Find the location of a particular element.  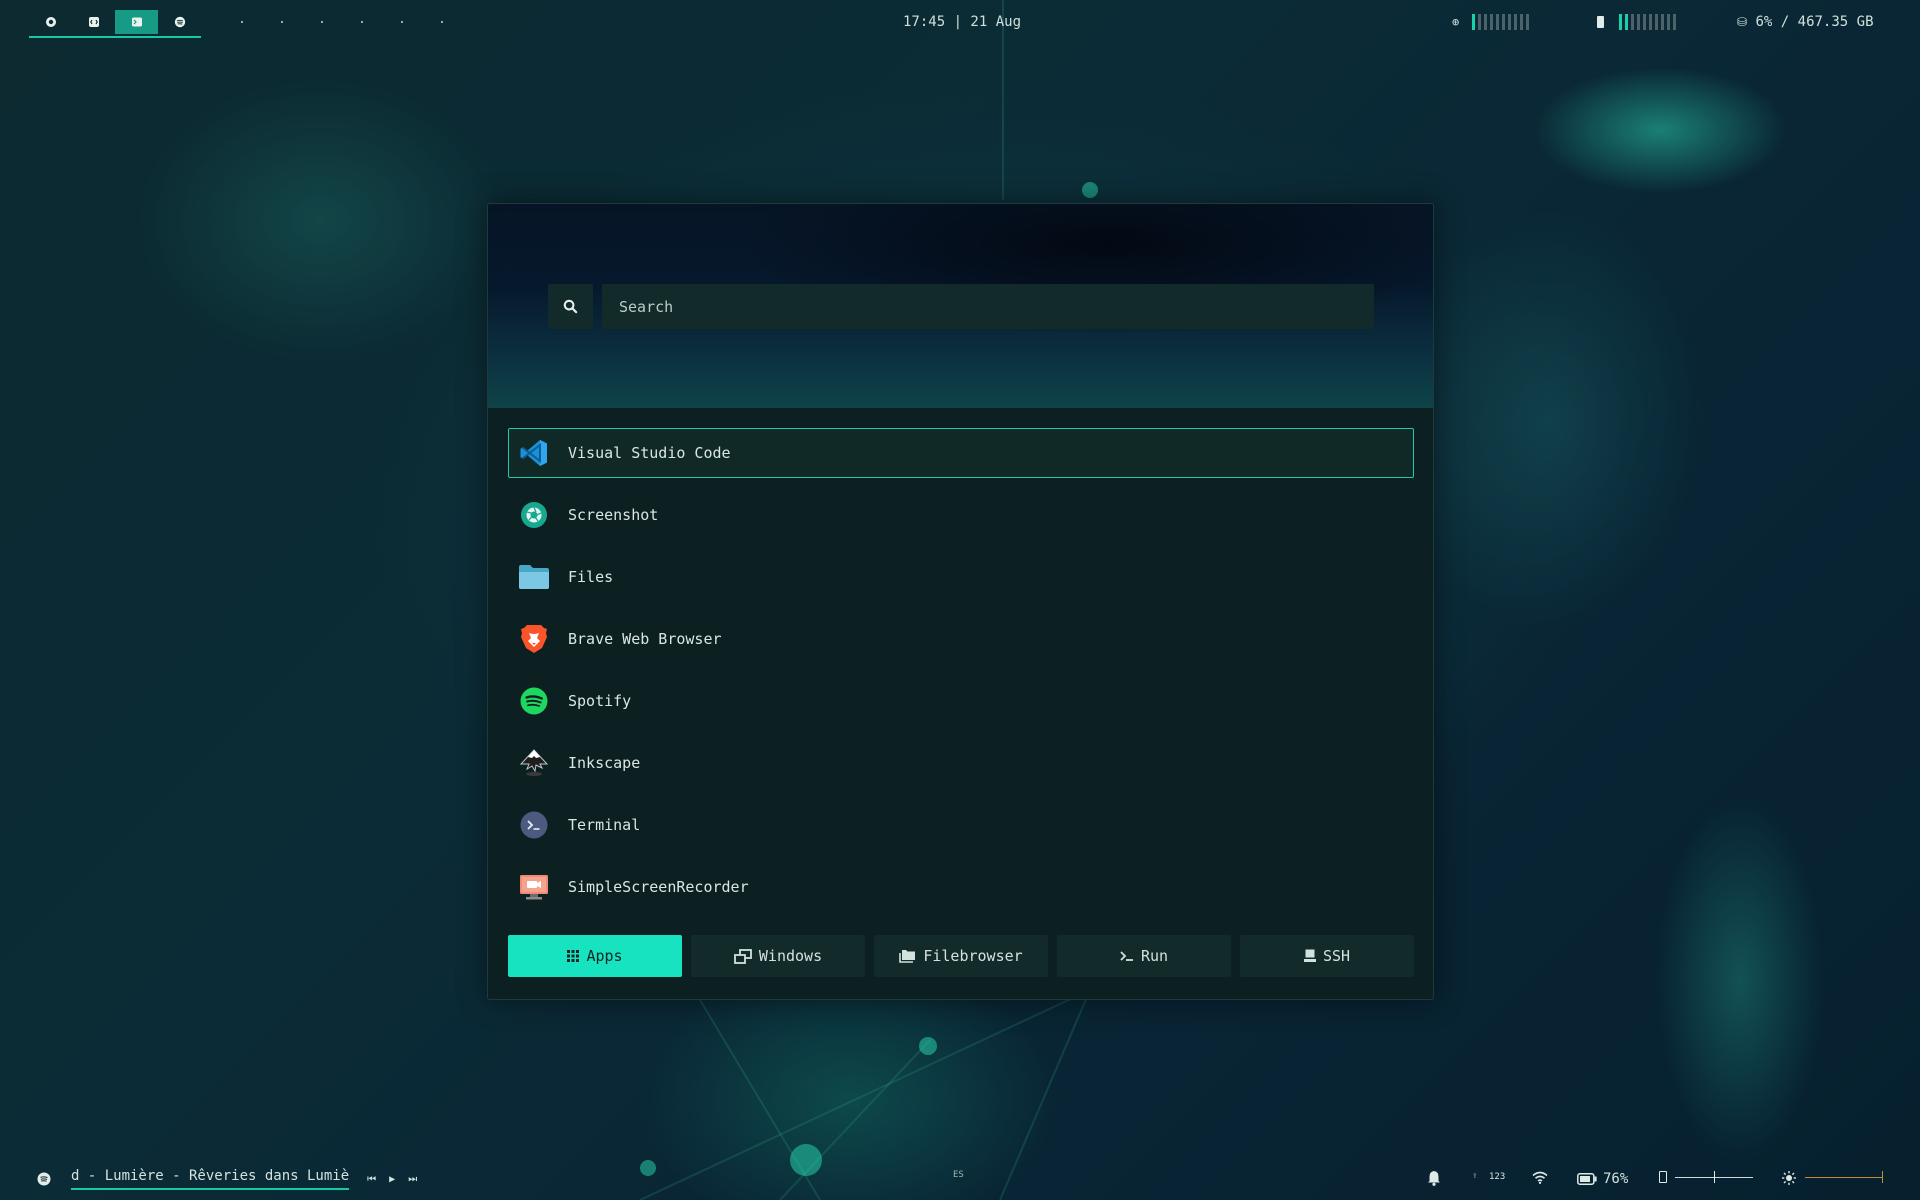

clock: 17:45 | 21 Aug is located at coordinates (962, 22).